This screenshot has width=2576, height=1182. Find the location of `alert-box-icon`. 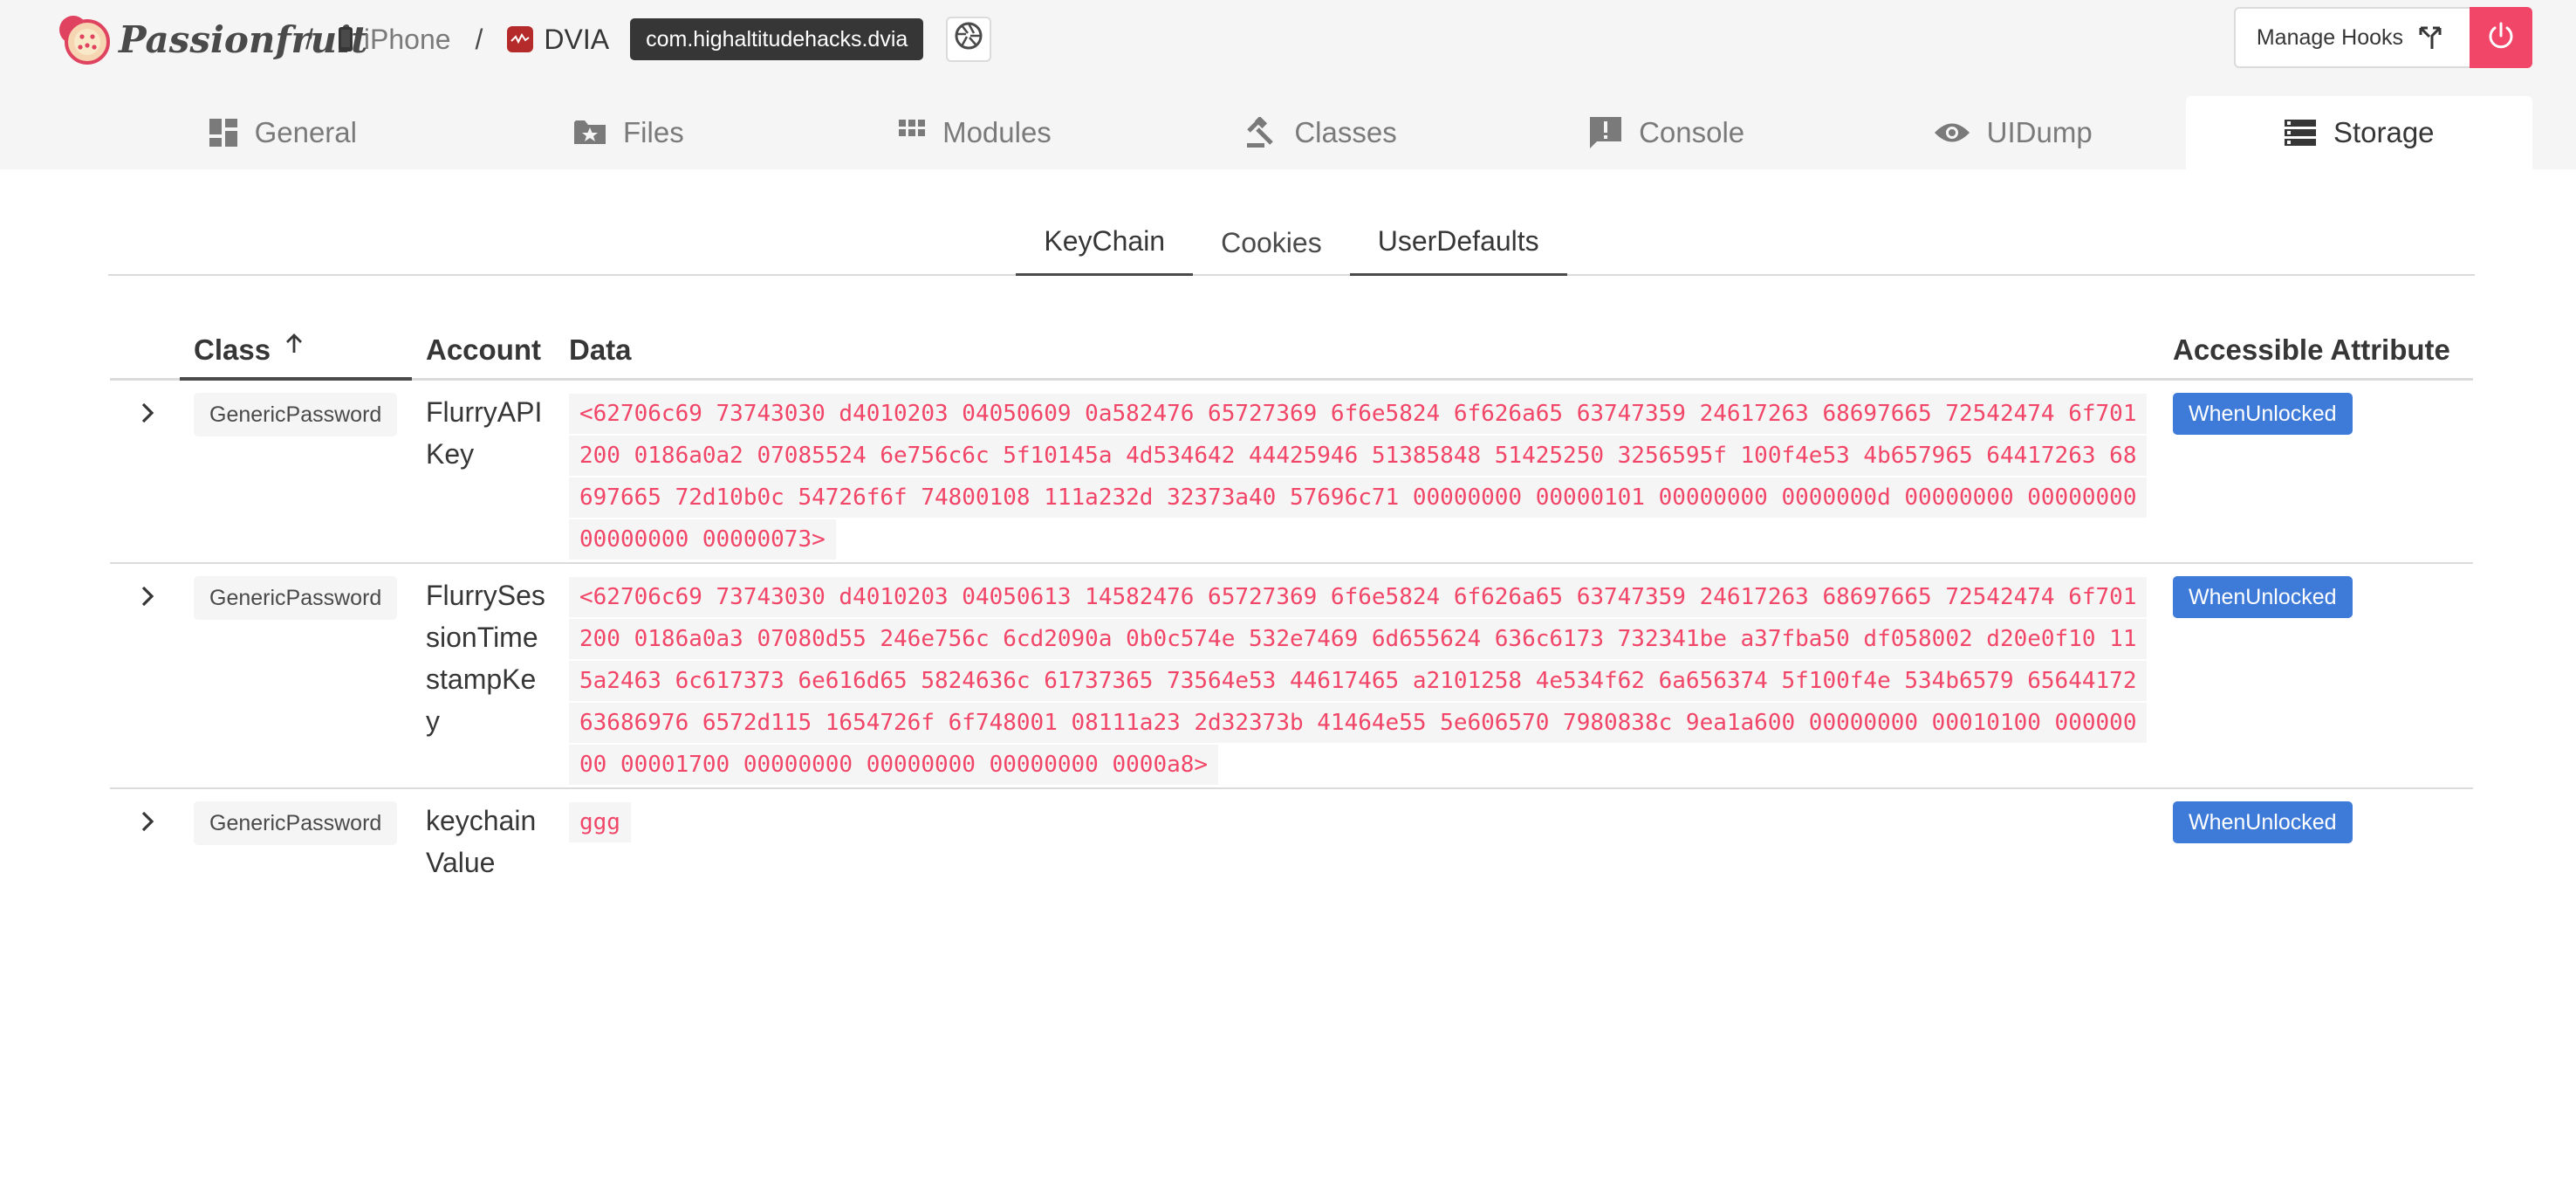

alert-box-icon is located at coordinates (1606, 132).